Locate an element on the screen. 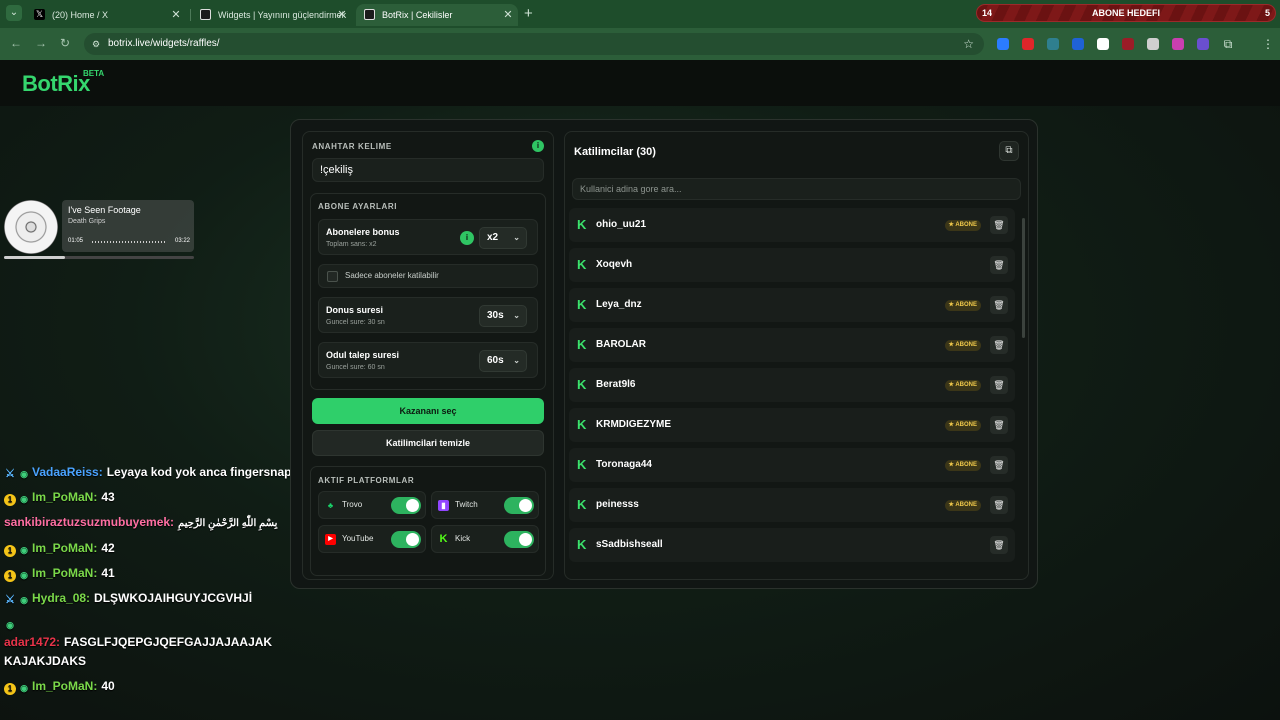  keyword-input: !çekiliş is located at coordinates (428, 170).